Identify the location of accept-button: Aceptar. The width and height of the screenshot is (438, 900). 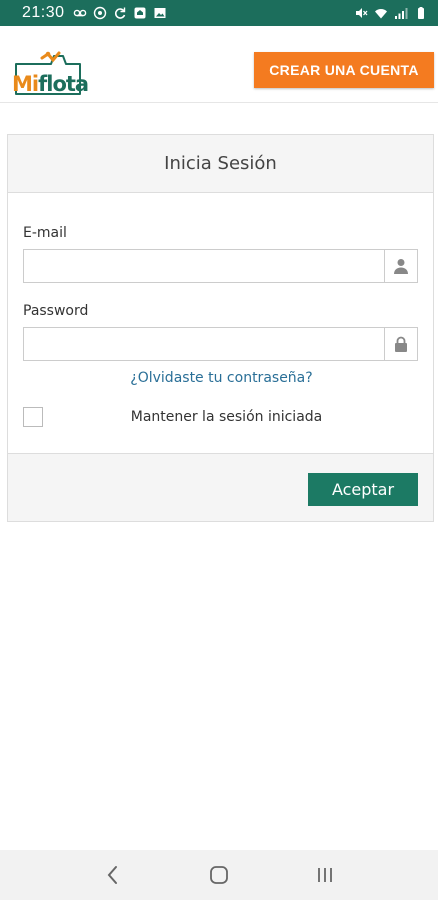
(363, 489).